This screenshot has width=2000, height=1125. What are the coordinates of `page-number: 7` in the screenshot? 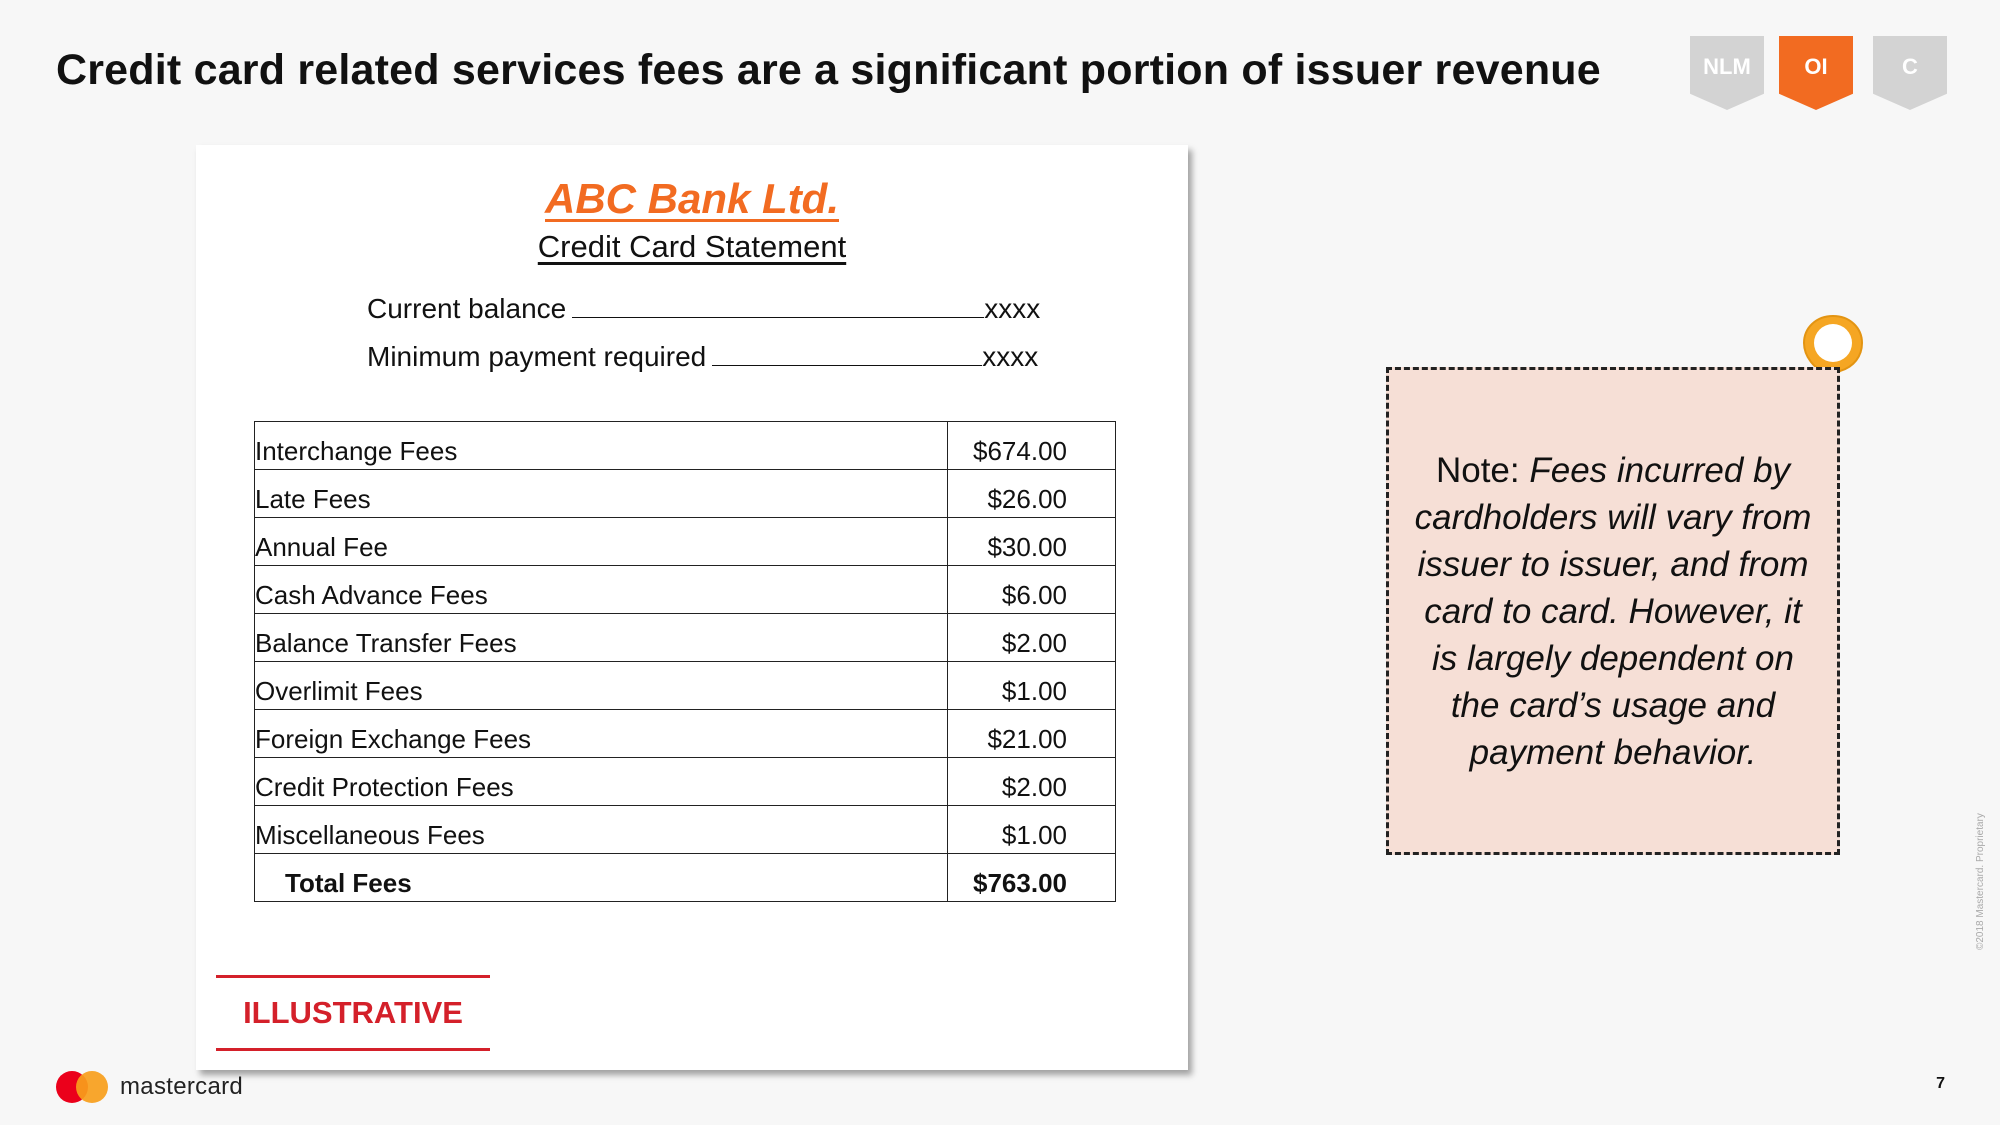 It's located at (1940, 1083).